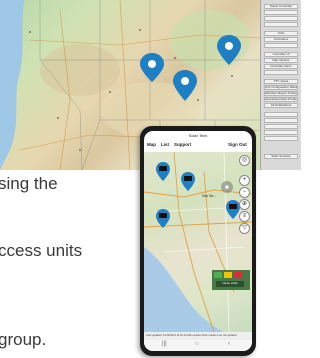 The height and width of the screenshot is (358, 320). Describe the element at coordinates (281, 99) in the screenshot. I see `side-menu-item: Operational Alert Problems` at that location.